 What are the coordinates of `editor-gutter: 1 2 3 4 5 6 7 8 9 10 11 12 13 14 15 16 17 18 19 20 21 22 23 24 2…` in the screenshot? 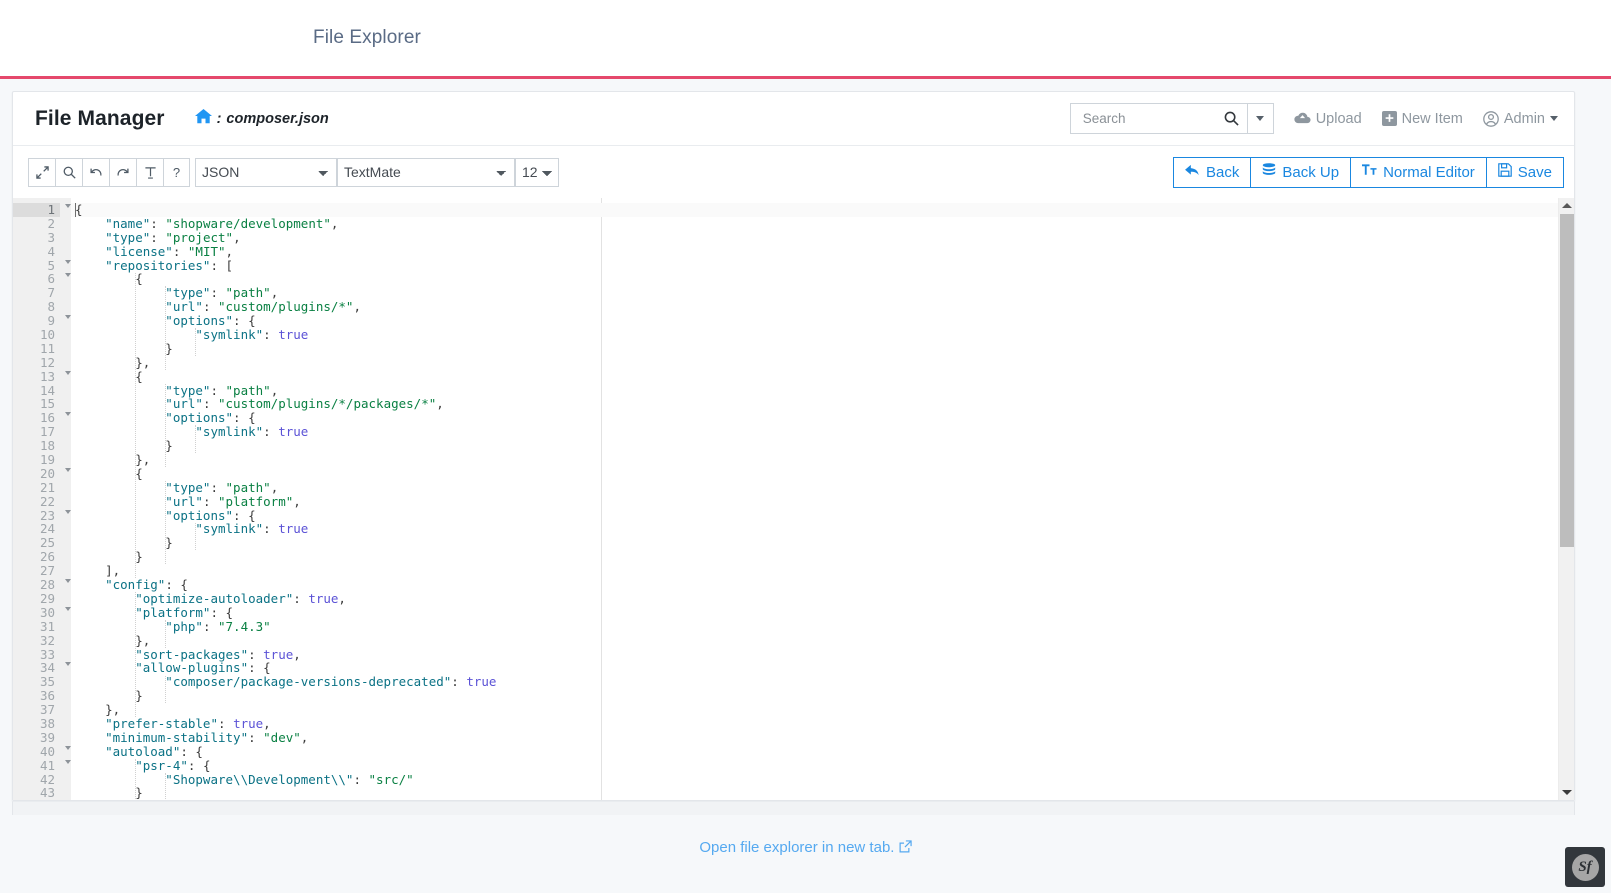 It's located at (42, 499).